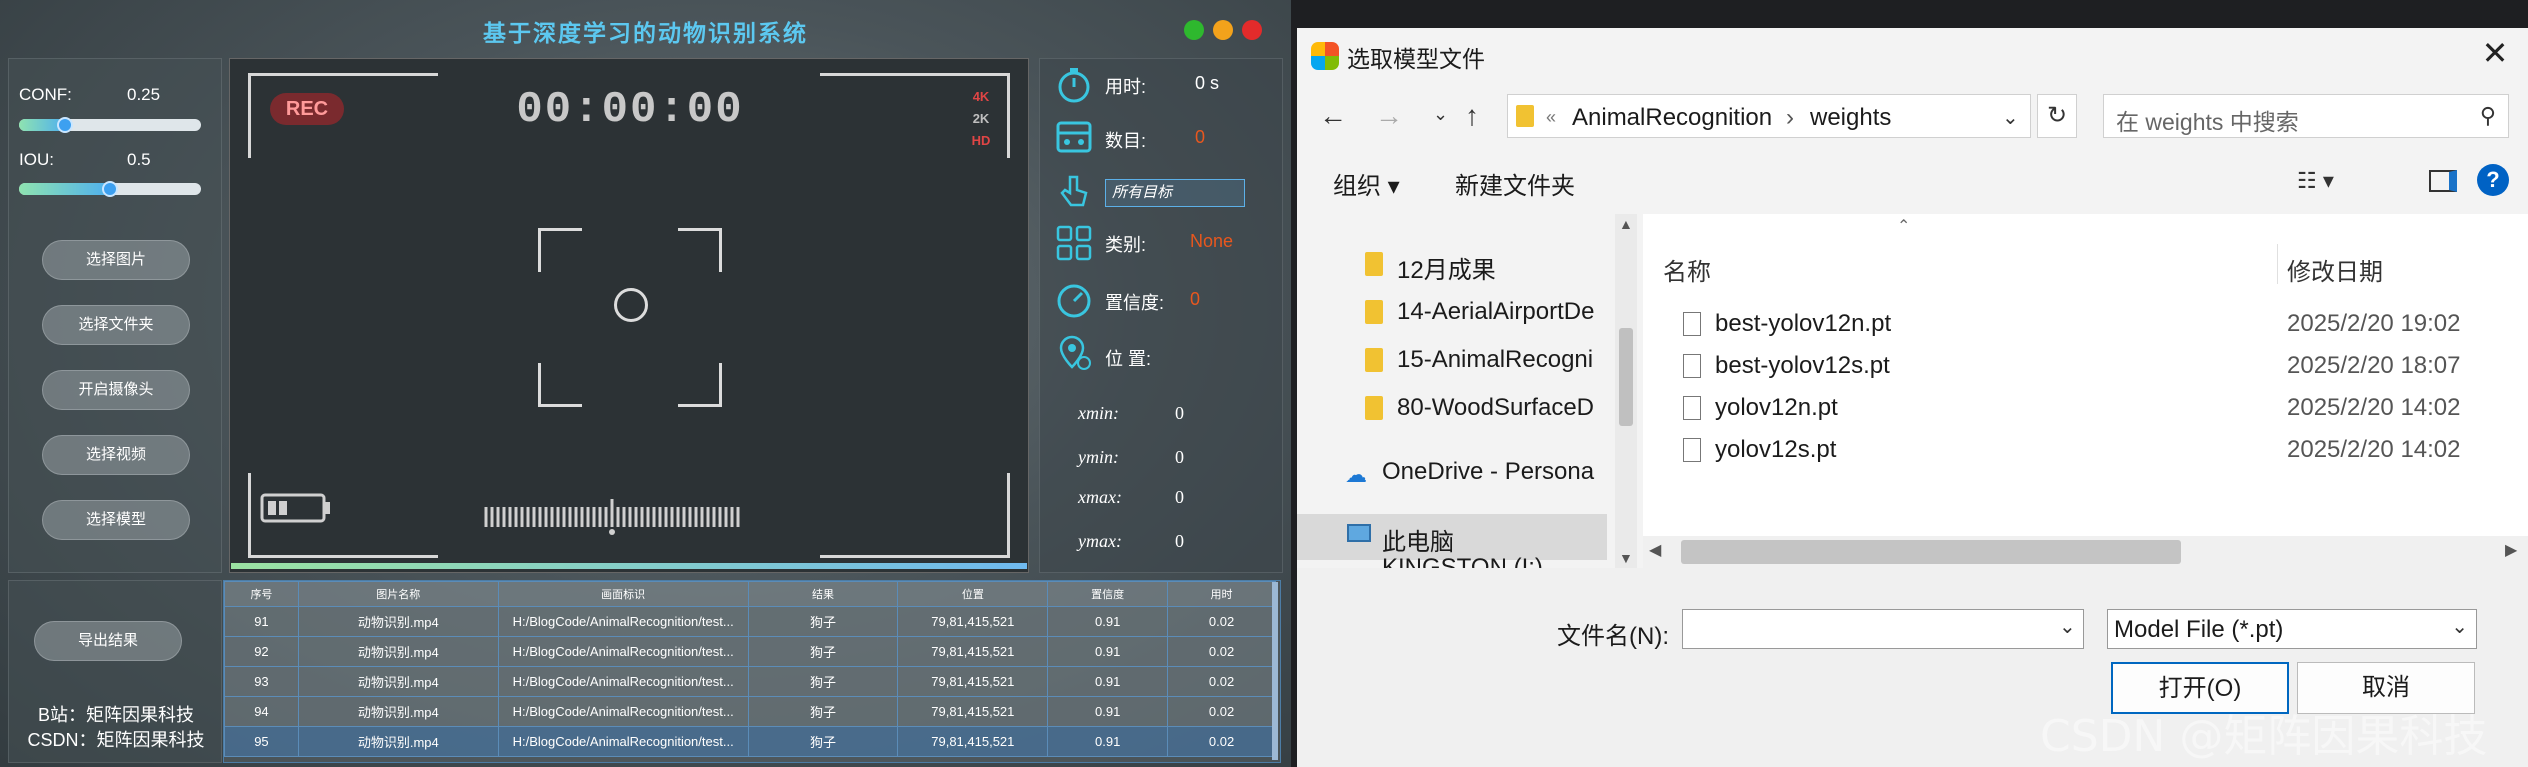 Image resolution: width=2528 pixels, height=767 pixels. Describe the element at coordinates (1221, 594) in the screenshot. I see `col-header-time: 用时` at that location.